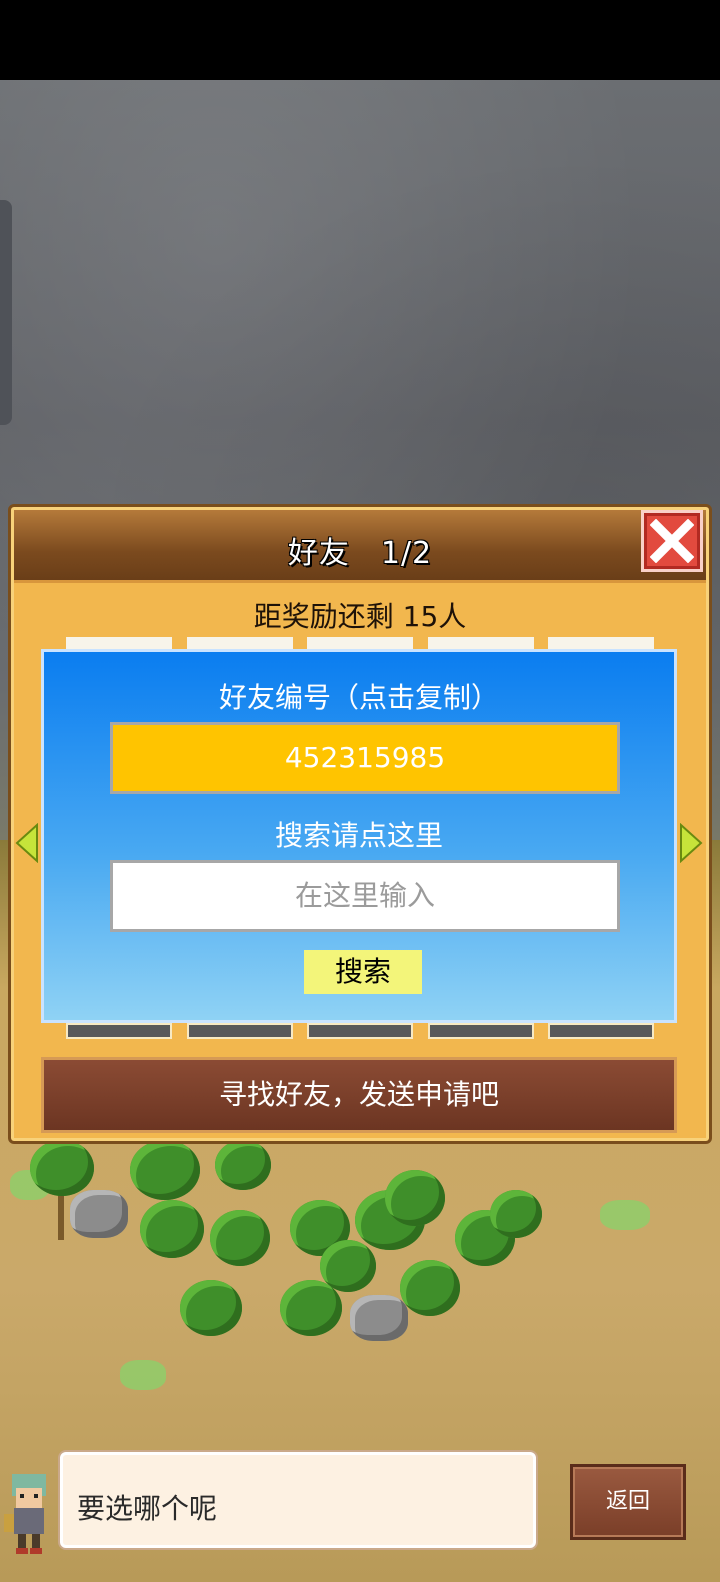 Image resolution: width=720 pixels, height=1582 pixels. What do you see at coordinates (360, 553) in the screenshot?
I see `panel-title: 好友 1/2` at bounding box center [360, 553].